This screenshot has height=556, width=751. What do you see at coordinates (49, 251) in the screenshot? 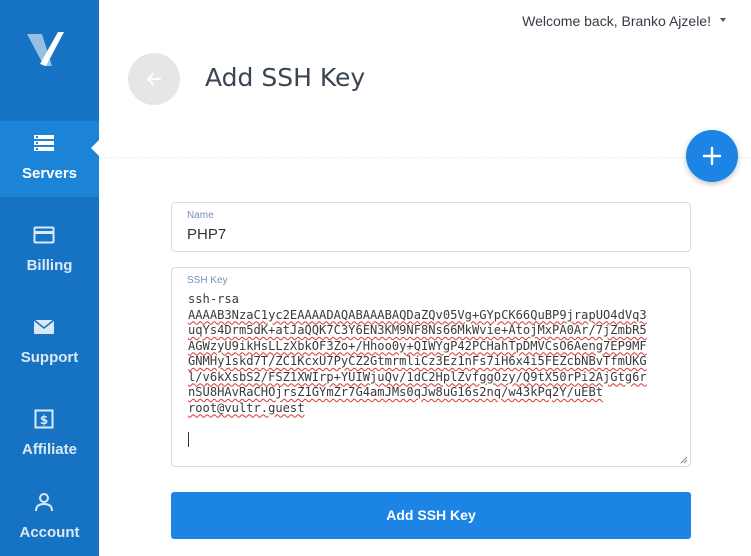
I see `sidebar-item-billing: Billing` at bounding box center [49, 251].